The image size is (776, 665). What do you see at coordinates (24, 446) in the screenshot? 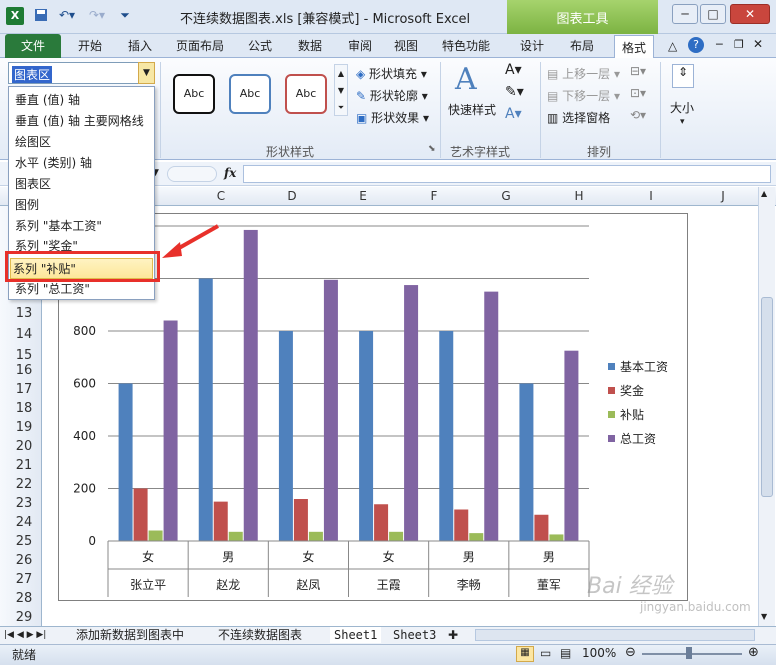
I see `row-header: 20` at bounding box center [24, 446].